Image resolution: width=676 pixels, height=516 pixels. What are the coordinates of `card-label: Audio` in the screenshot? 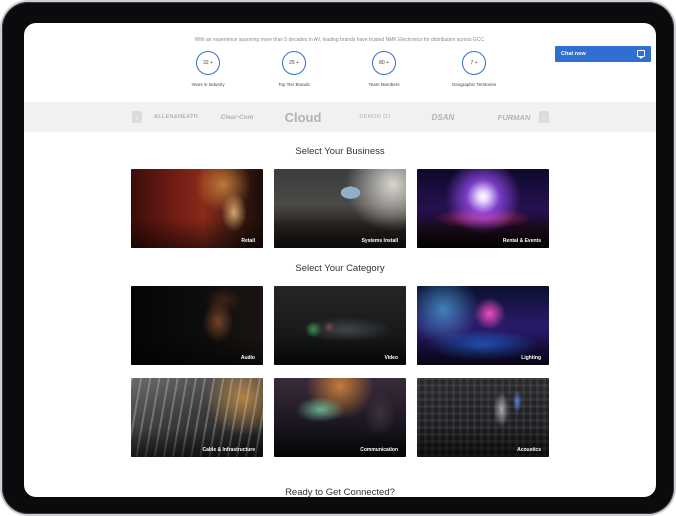 It's located at (247, 358).